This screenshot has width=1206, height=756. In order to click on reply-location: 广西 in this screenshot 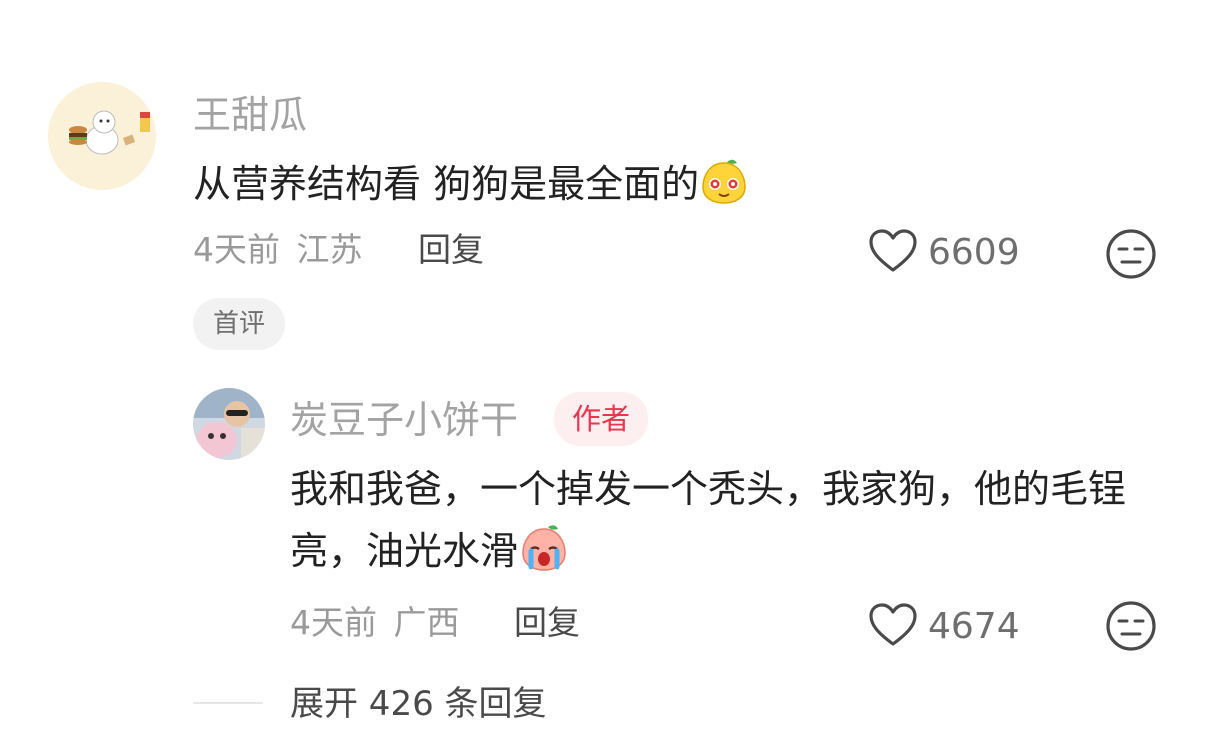, I will do `click(426, 622)`.